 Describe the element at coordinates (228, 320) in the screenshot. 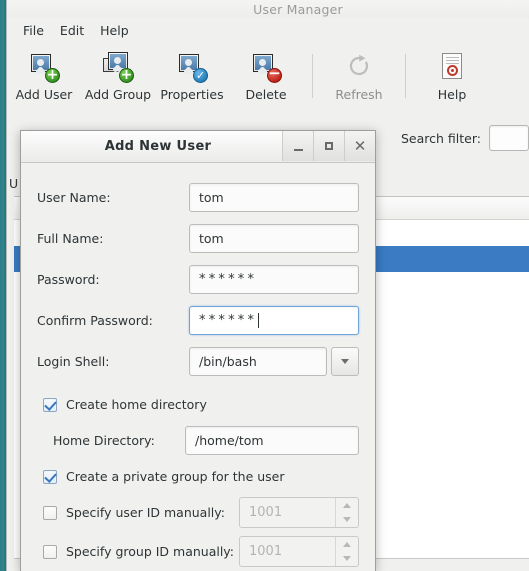

I see `confirm-password-value: ******` at that location.